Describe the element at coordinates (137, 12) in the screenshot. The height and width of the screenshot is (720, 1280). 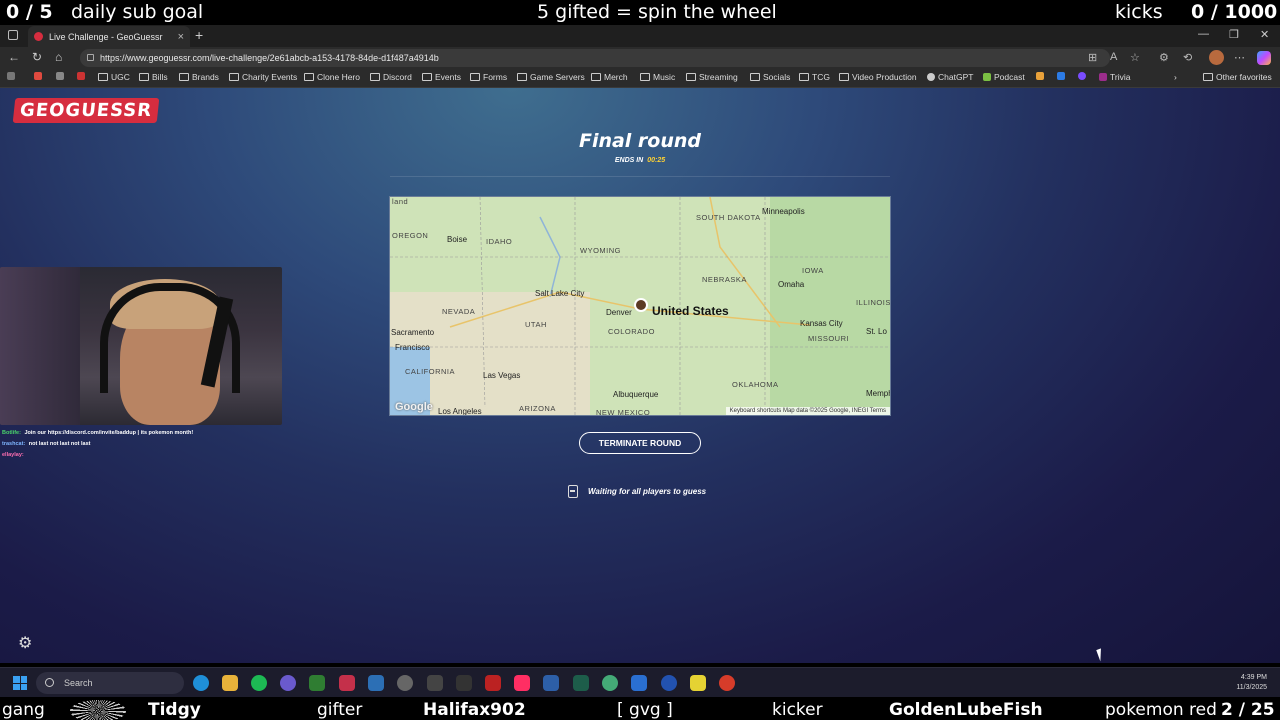
I see `daily-sub-label: daily sub goal` at that location.